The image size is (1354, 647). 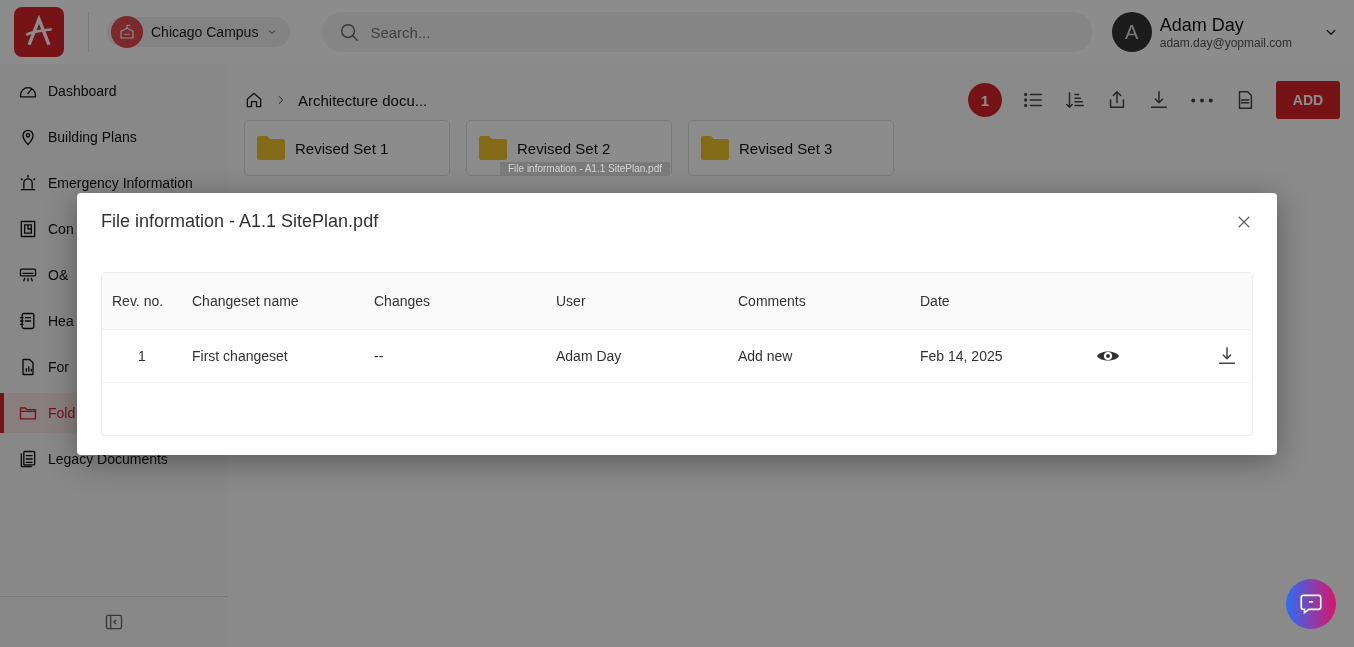 What do you see at coordinates (571, 301) in the screenshot?
I see `column-header: User` at bounding box center [571, 301].